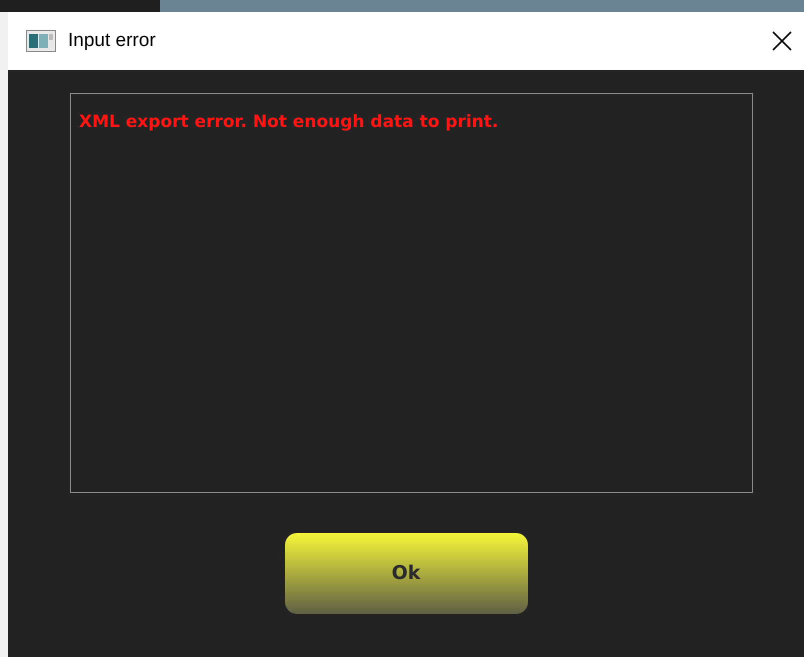 The image size is (804, 657). Describe the element at coordinates (406, 573) in the screenshot. I see `ok-button: Ok` at that location.